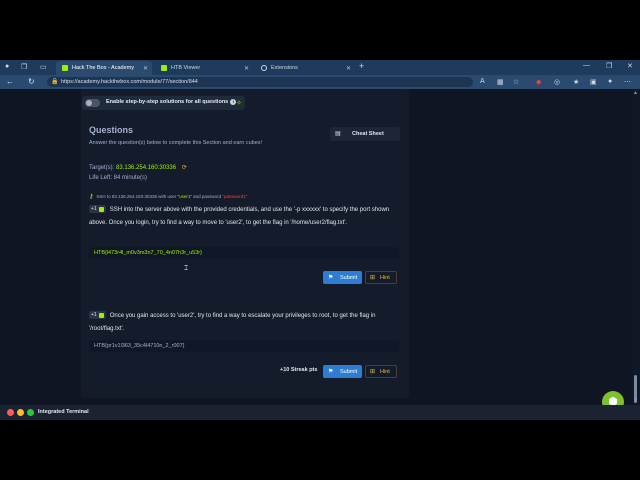  What do you see at coordinates (264, 68) in the screenshot?
I see `extensions-favicon-icon` at bounding box center [264, 68].